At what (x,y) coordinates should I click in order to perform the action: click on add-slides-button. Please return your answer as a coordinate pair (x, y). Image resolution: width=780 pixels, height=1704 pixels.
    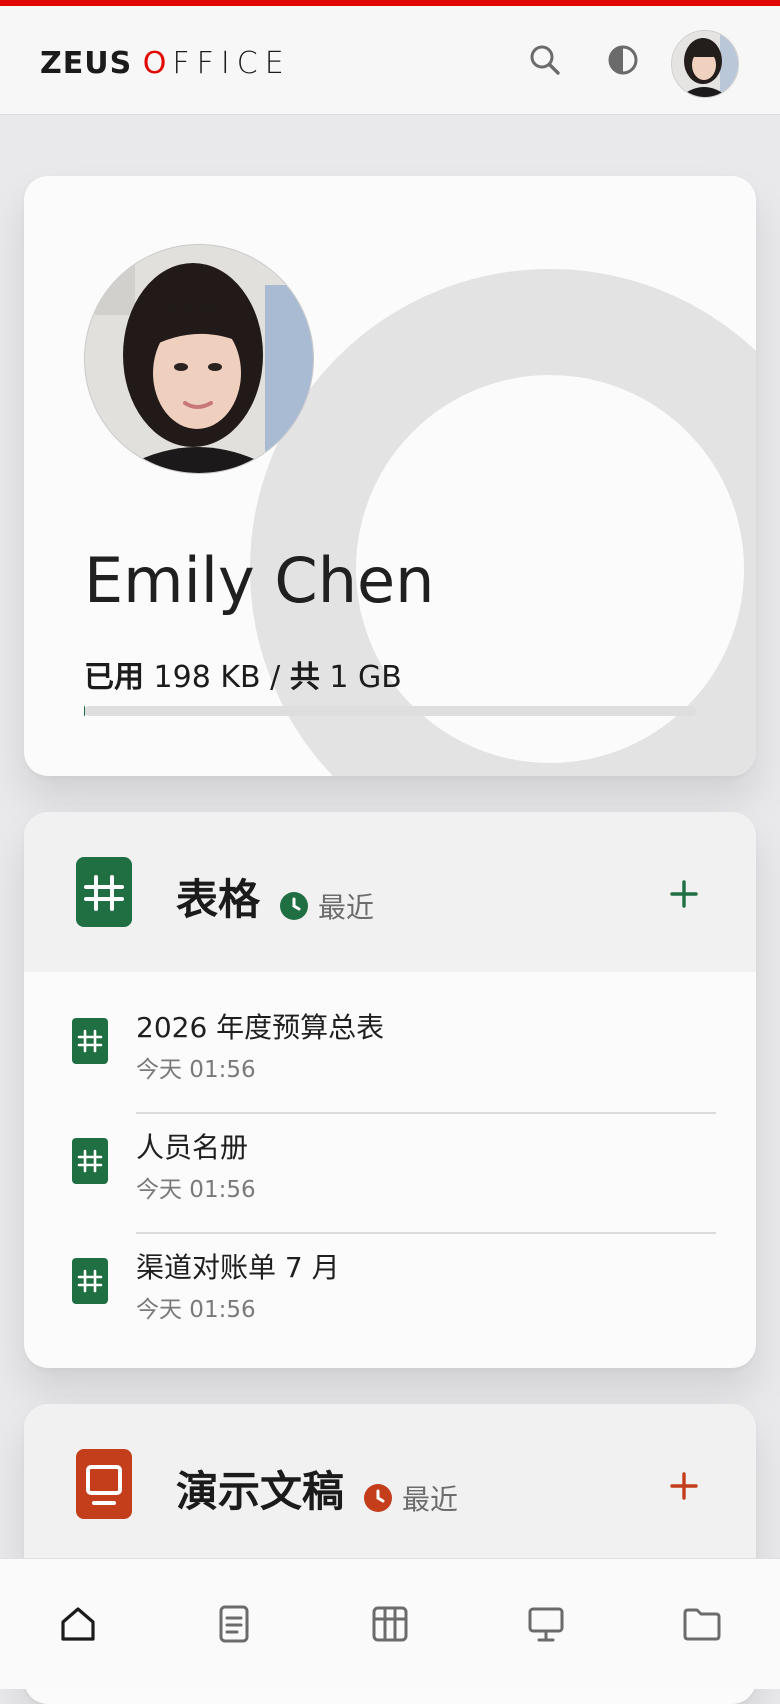
    Looking at the image, I should click on (684, 1486).